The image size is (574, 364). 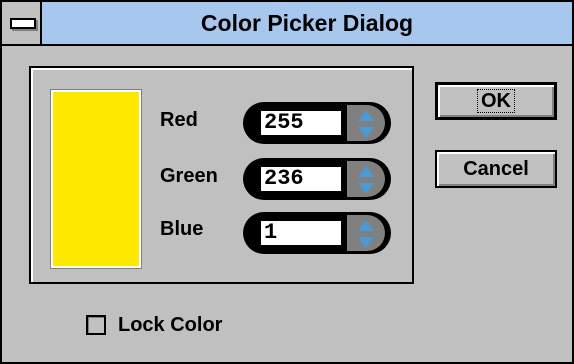 I want to click on green-spin-buttons, so click(x=366, y=179).